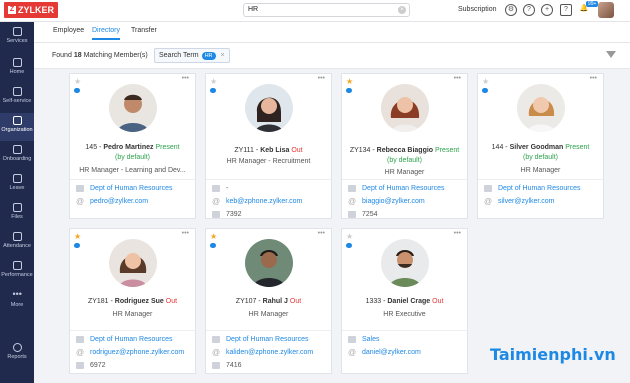  Describe the element at coordinates (529, 10) in the screenshot. I see `help-icon: ?` at that location.